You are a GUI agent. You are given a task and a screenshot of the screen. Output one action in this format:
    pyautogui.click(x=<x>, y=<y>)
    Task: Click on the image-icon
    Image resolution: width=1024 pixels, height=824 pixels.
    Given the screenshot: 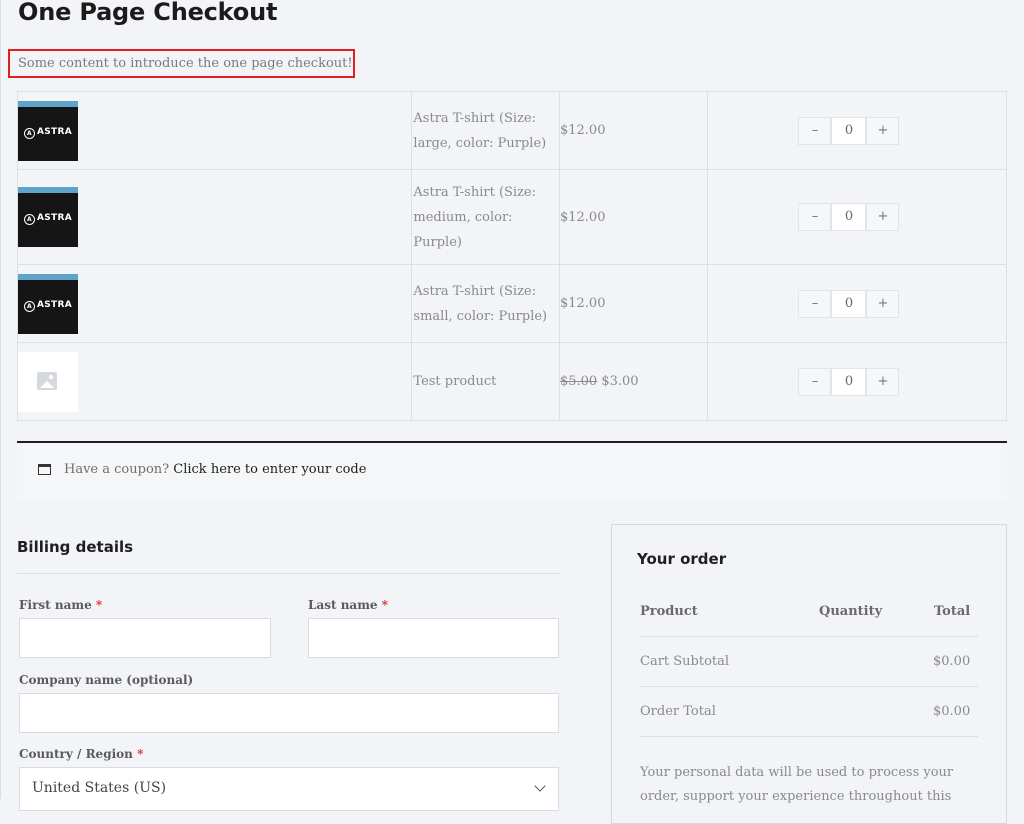 What is the action you would take?
    pyautogui.click(x=47, y=380)
    